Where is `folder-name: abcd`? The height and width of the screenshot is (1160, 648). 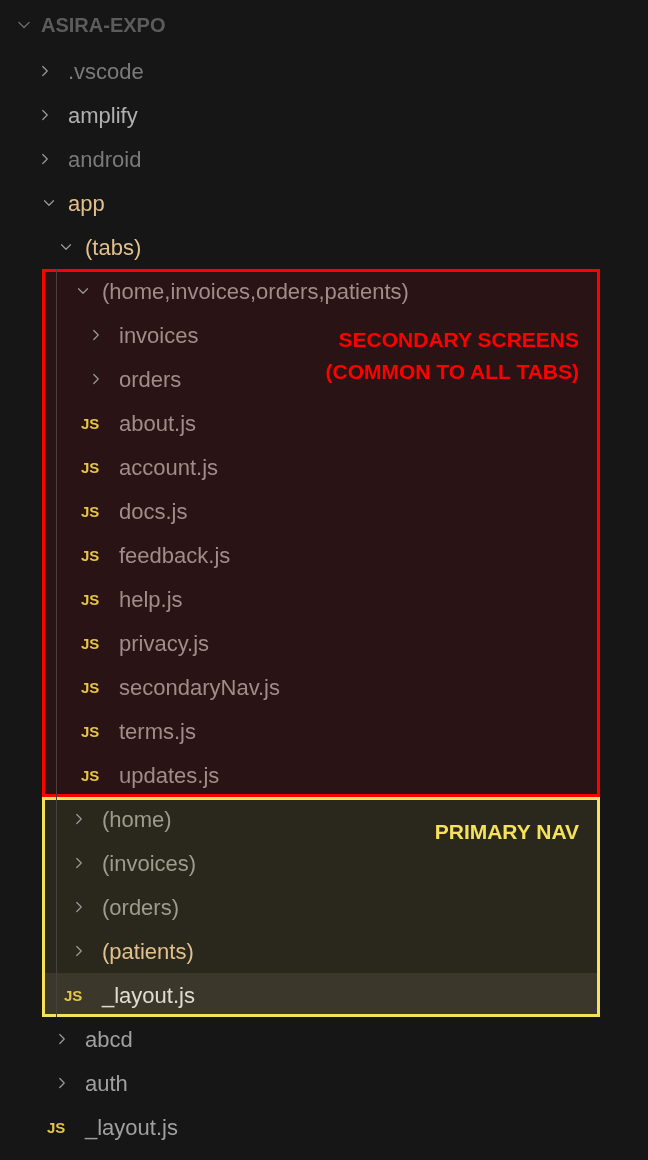 folder-name: abcd is located at coordinates (109, 1039).